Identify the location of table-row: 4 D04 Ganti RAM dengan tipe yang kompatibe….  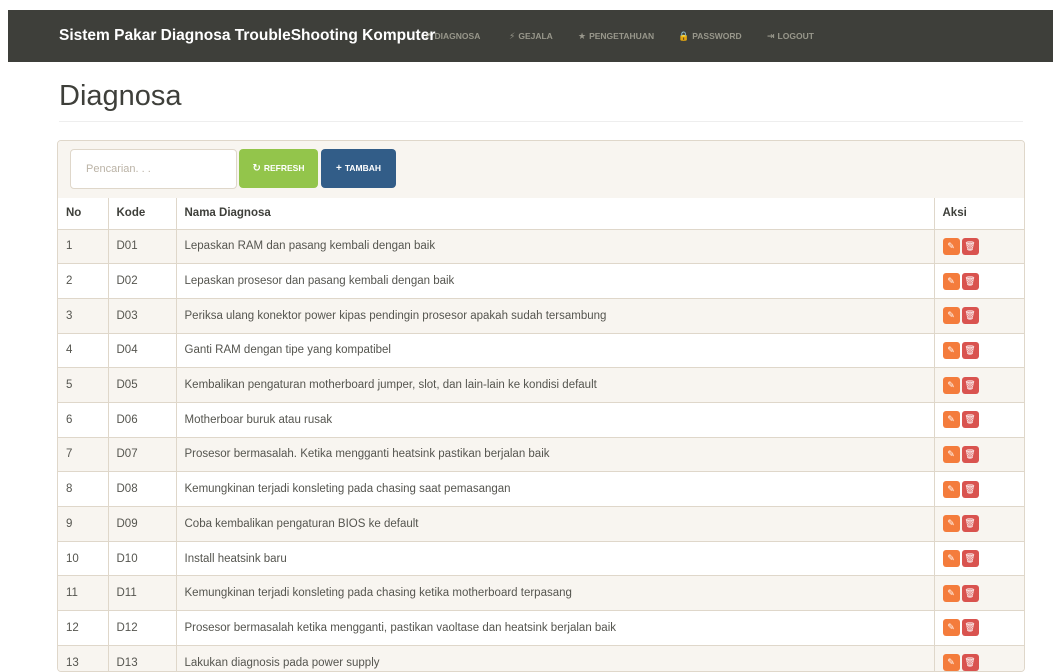
(541, 350).